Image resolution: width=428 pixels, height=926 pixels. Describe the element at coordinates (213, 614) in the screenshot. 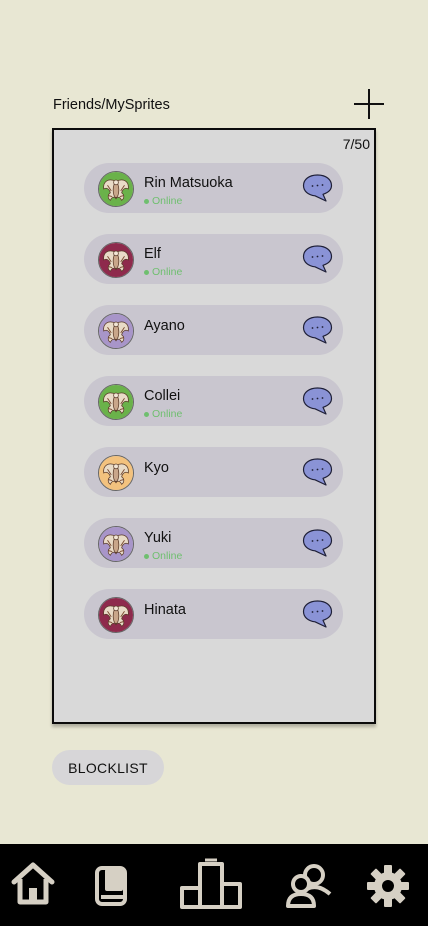

I see `friend-row: Hinata` at that location.